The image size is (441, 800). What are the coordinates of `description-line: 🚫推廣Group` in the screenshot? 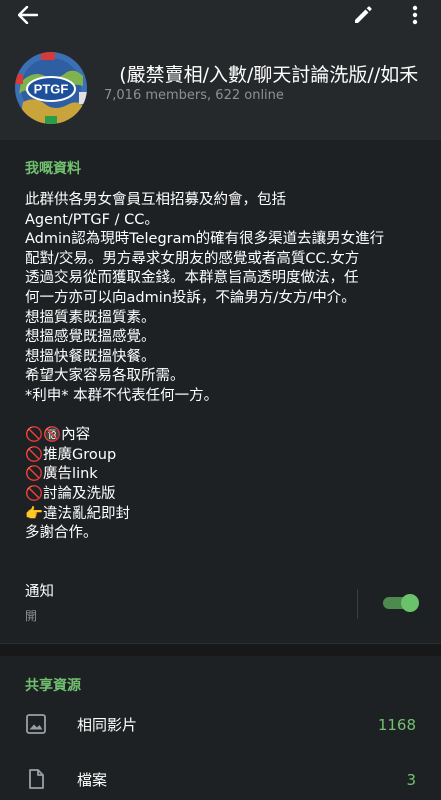 It's located at (71, 454).